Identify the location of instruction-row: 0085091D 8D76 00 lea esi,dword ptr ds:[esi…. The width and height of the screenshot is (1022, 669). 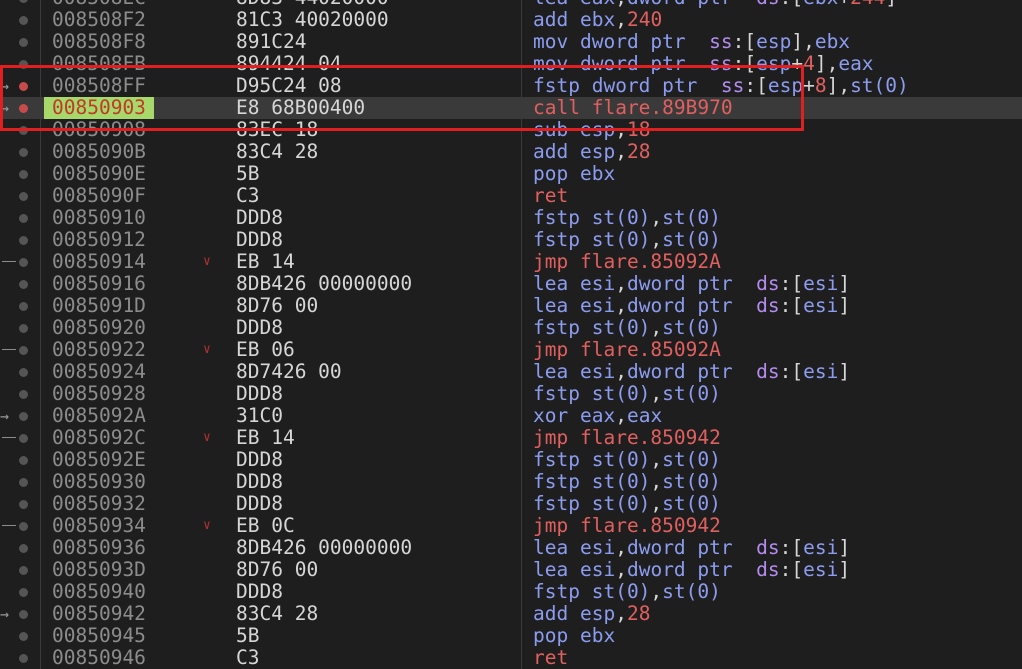
(511, 306).